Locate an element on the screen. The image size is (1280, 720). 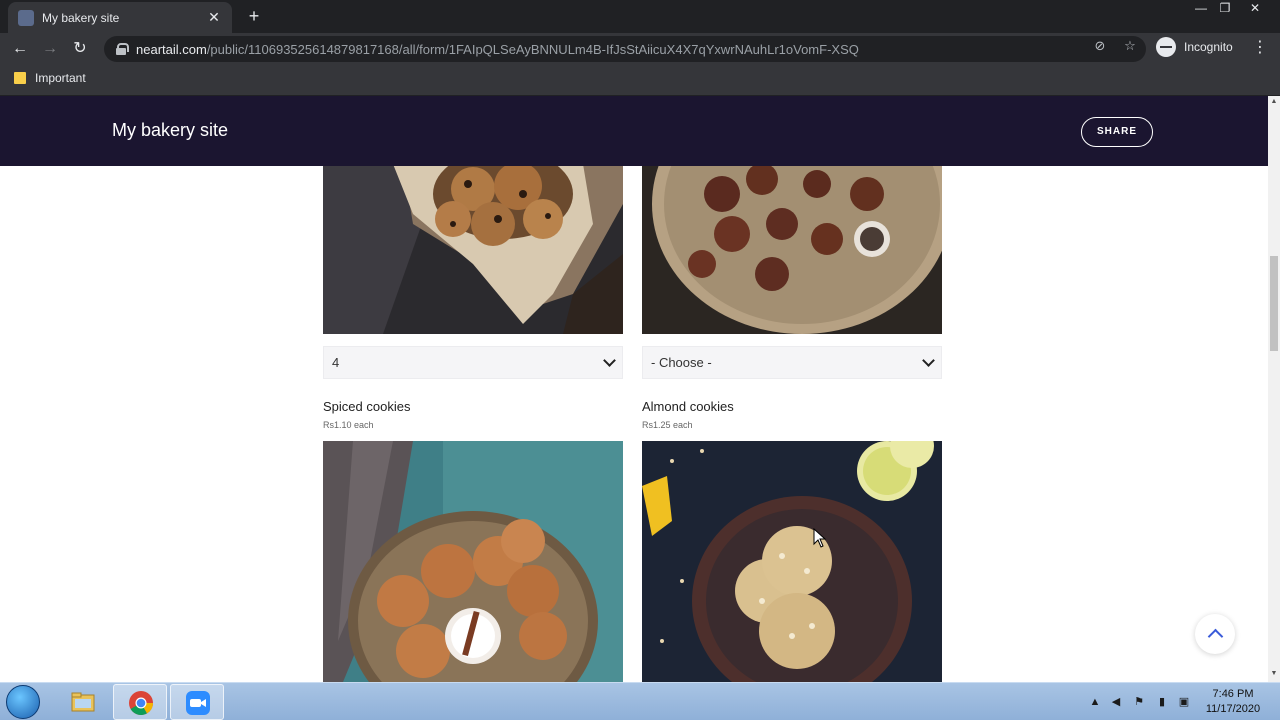
lock-icon is located at coordinates (122, 49).